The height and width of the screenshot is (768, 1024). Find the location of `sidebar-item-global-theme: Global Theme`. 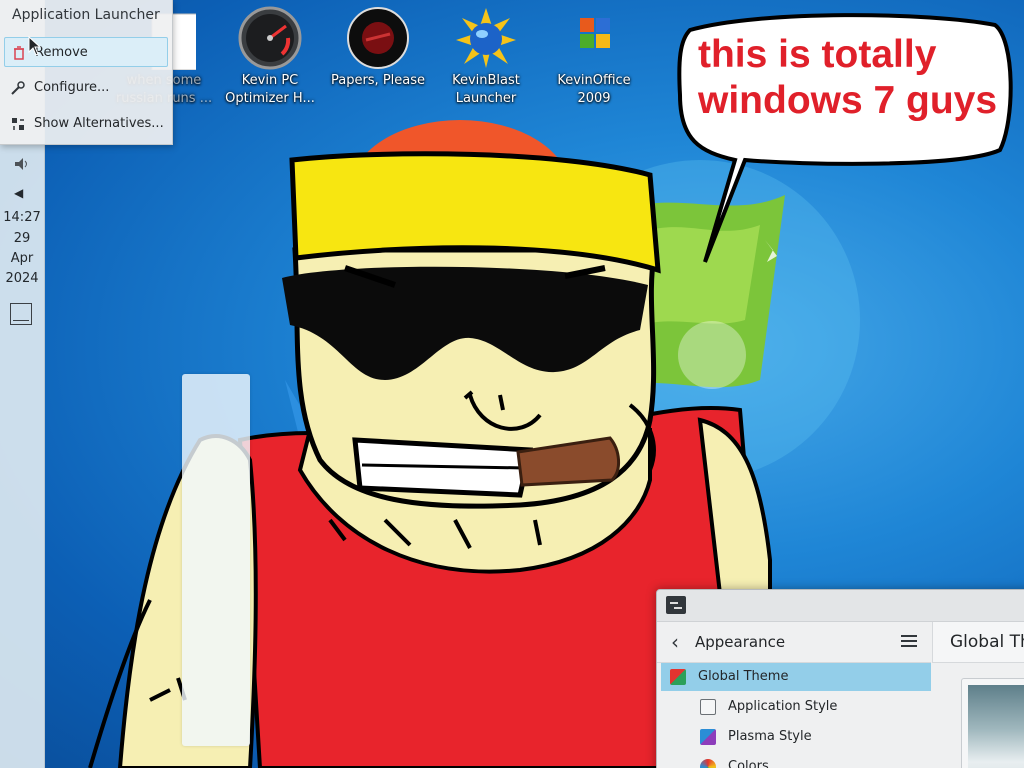

sidebar-item-global-theme: Global Theme is located at coordinates (796, 677).